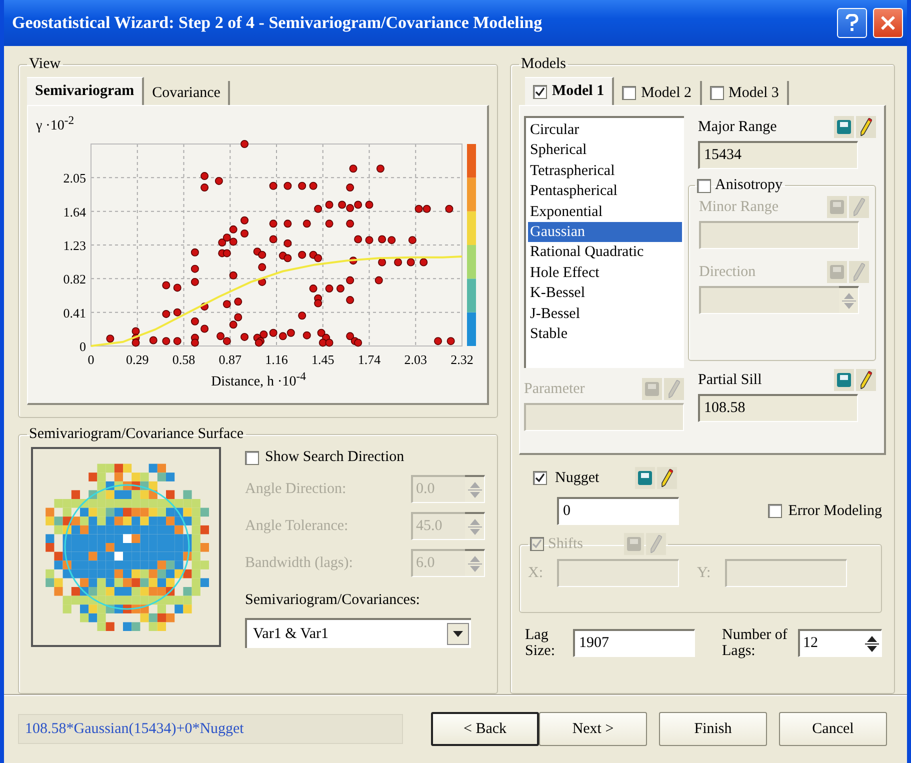  I want to click on tick-label: 2.05, so click(74, 178).